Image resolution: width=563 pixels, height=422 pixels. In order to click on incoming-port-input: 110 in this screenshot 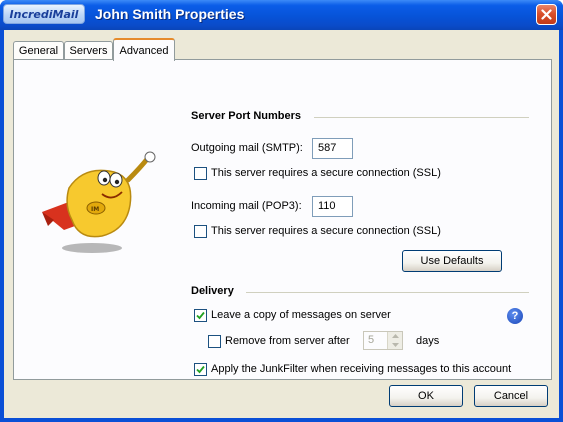, I will do `click(332, 206)`.